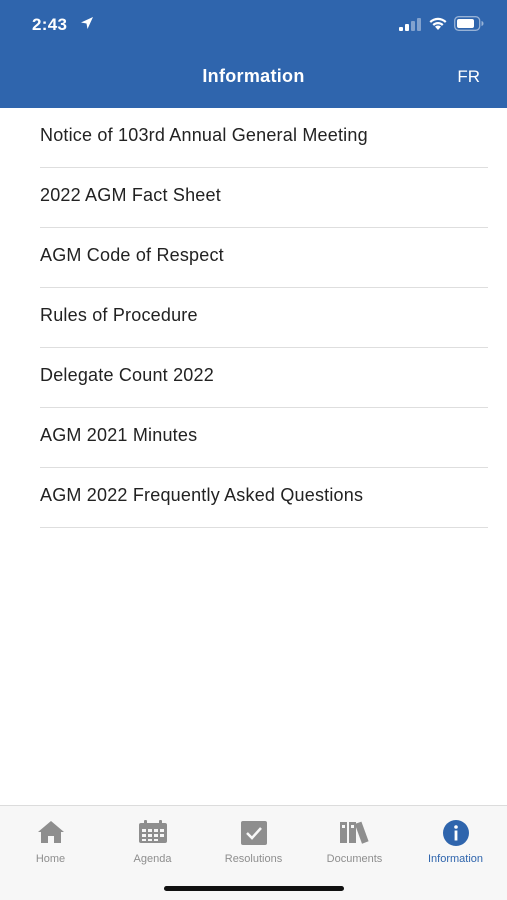 The height and width of the screenshot is (900, 507). Describe the element at coordinates (253, 859) in the screenshot. I see `tab-resolutions-label: Resolutions` at that location.